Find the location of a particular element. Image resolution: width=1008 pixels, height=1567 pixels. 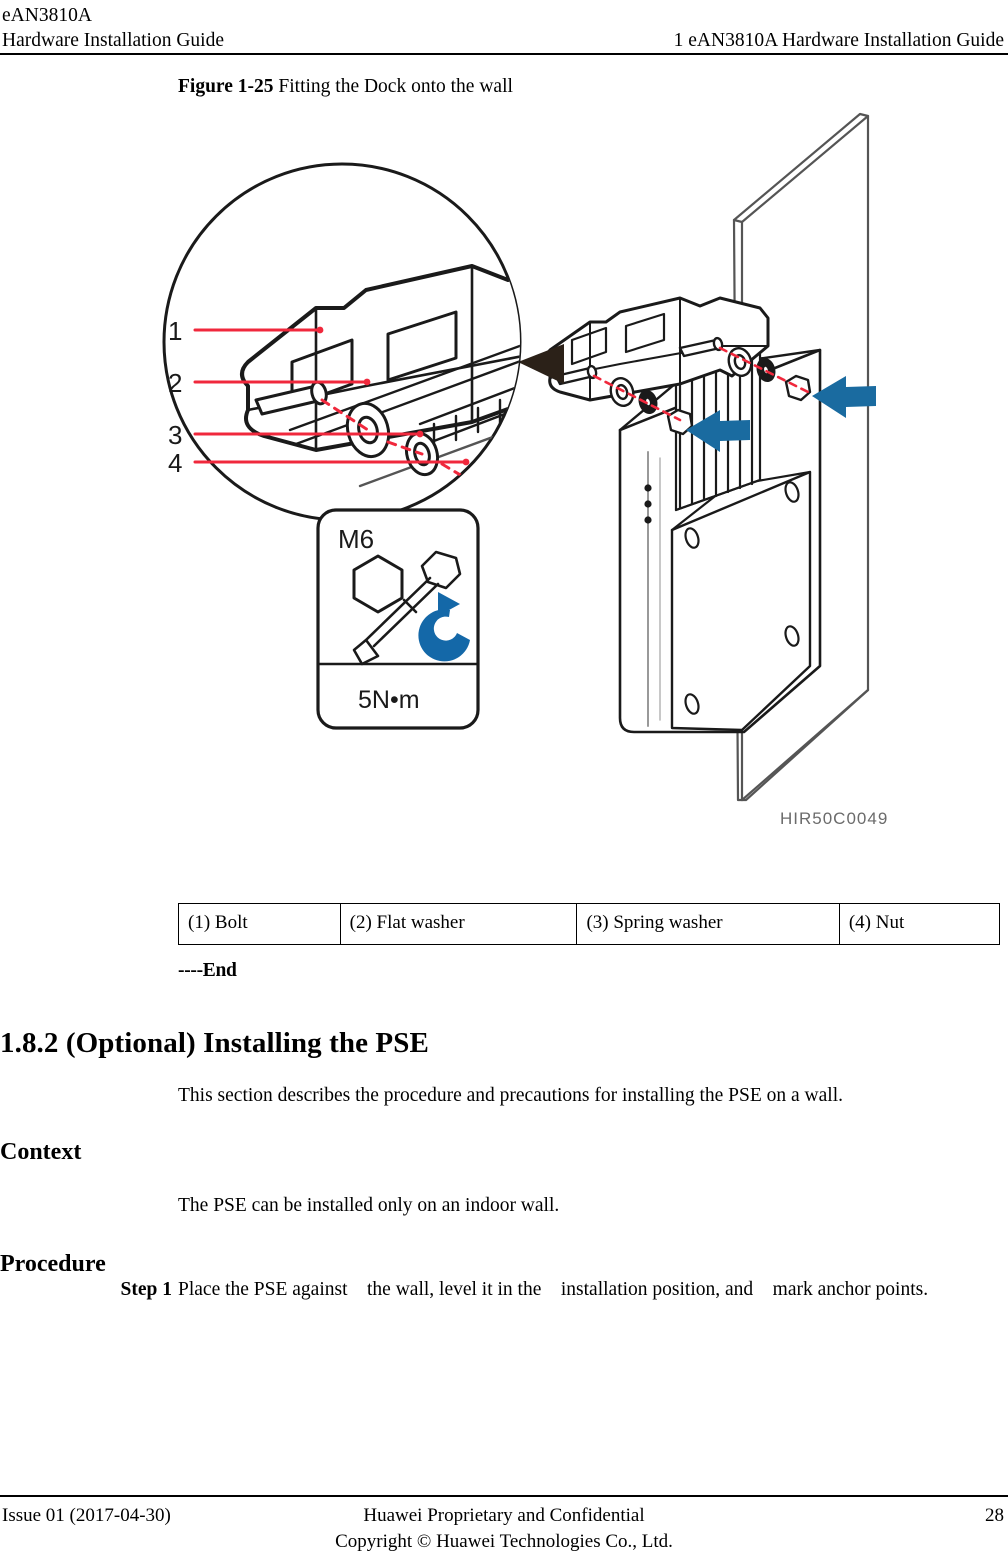

torque-spec-box: M6 5N•m is located at coordinates (398, 619).